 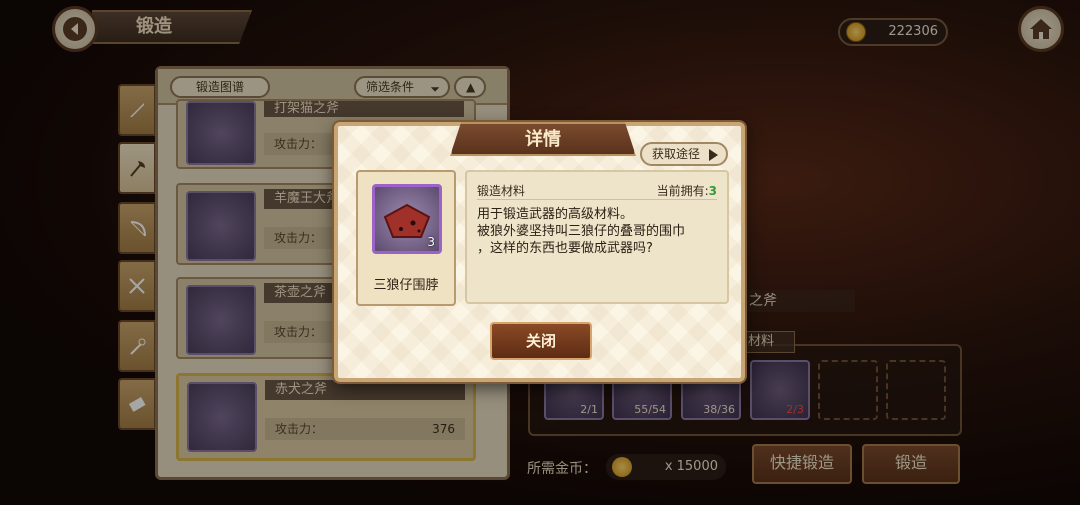 I want to click on item-card: 3 三狼仔围脖, so click(x=406, y=238).